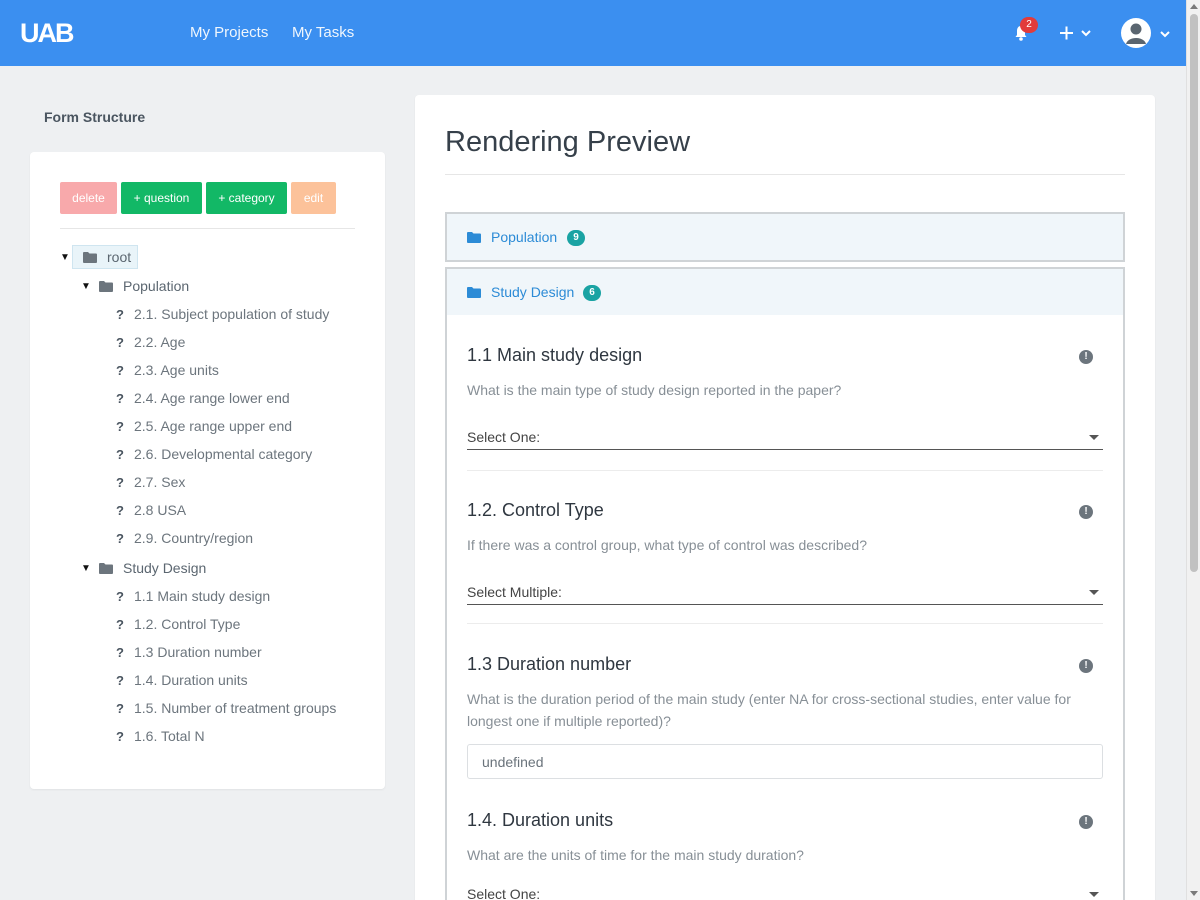 This screenshot has height=900, width=1200. I want to click on tree-question-item: ? 2.1. Subject population of study, so click(222, 314).